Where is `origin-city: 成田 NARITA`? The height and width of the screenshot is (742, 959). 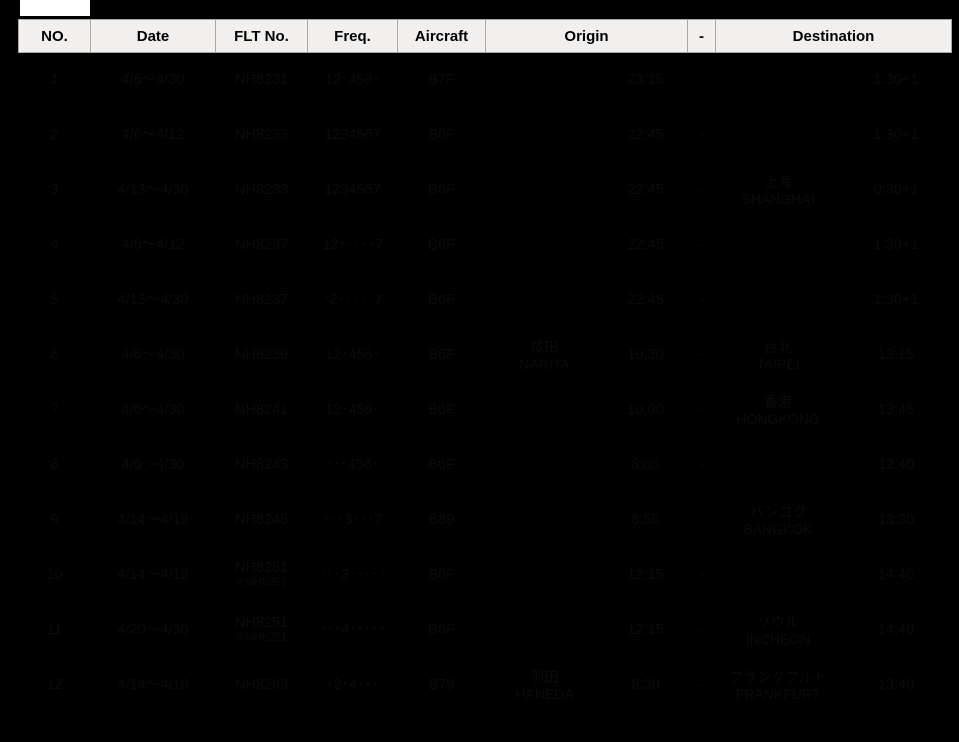
origin-city: 成田 NARITA is located at coordinates (544, 355).